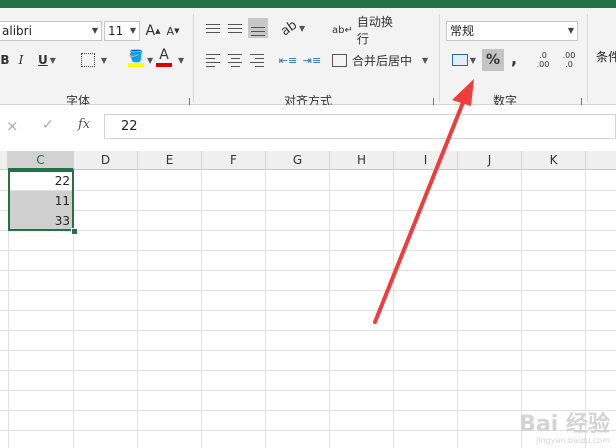  Describe the element at coordinates (573, 440) in the screenshot. I see `watermark-url: jingyan.baidu.com` at that location.